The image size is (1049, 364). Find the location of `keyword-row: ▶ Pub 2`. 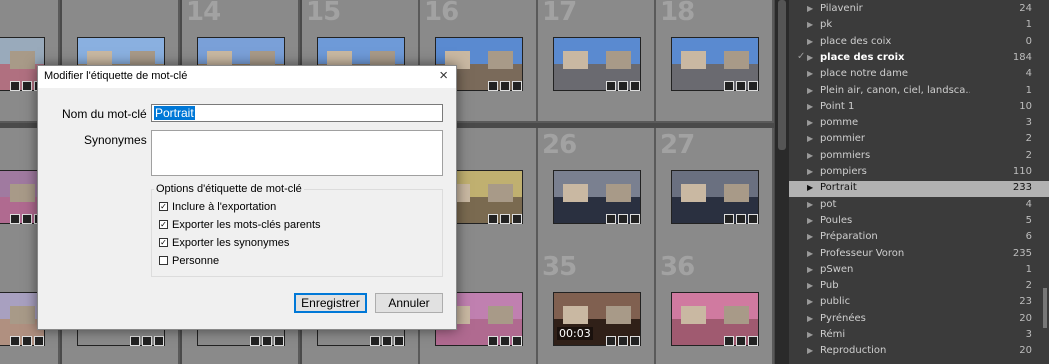

keyword-row: ▶ Pub 2 is located at coordinates (919, 287).